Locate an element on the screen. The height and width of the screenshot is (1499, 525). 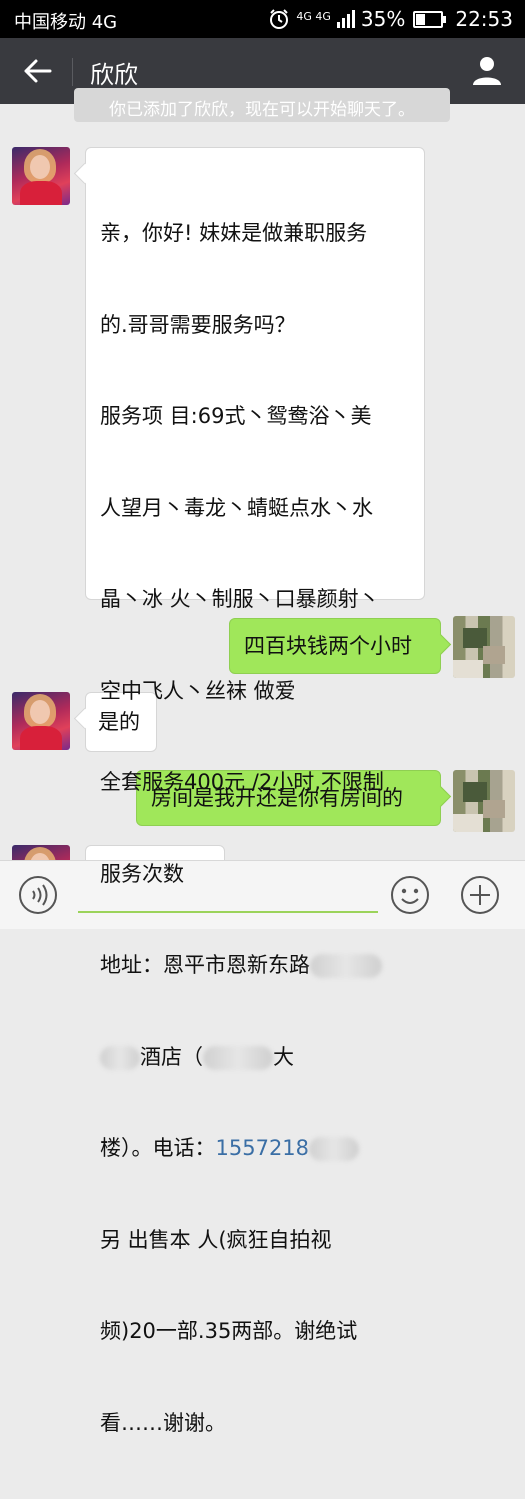
voice-icon is located at coordinates (38, 895).